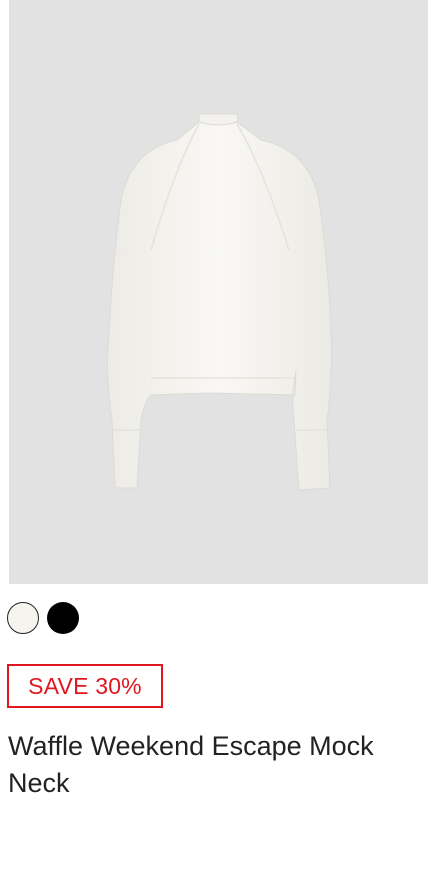 This screenshot has width=439, height=876. Describe the element at coordinates (23, 618) in the screenshot. I see `swatch-ivory` at that location.